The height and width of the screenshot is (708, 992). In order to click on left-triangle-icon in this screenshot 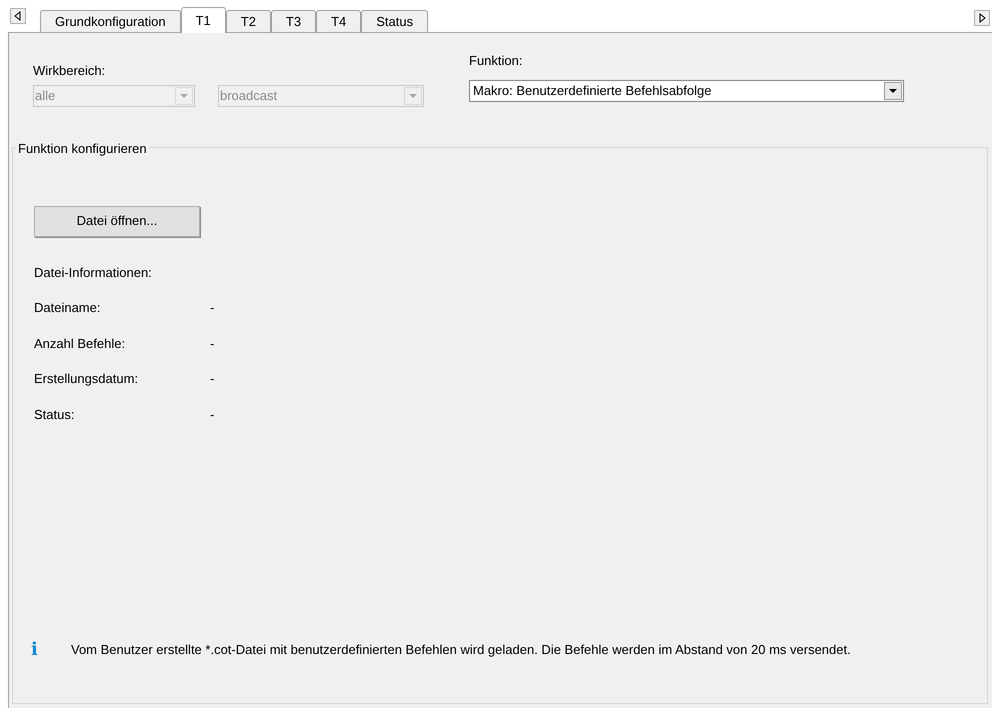, I will do `click(18, 16)`.